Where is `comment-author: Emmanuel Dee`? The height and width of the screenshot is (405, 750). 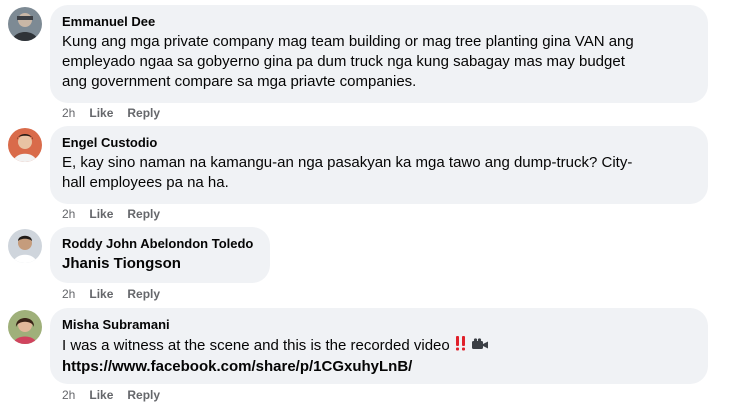
comment-author: Emmanuel Dee is located at coordinates (379, 21).